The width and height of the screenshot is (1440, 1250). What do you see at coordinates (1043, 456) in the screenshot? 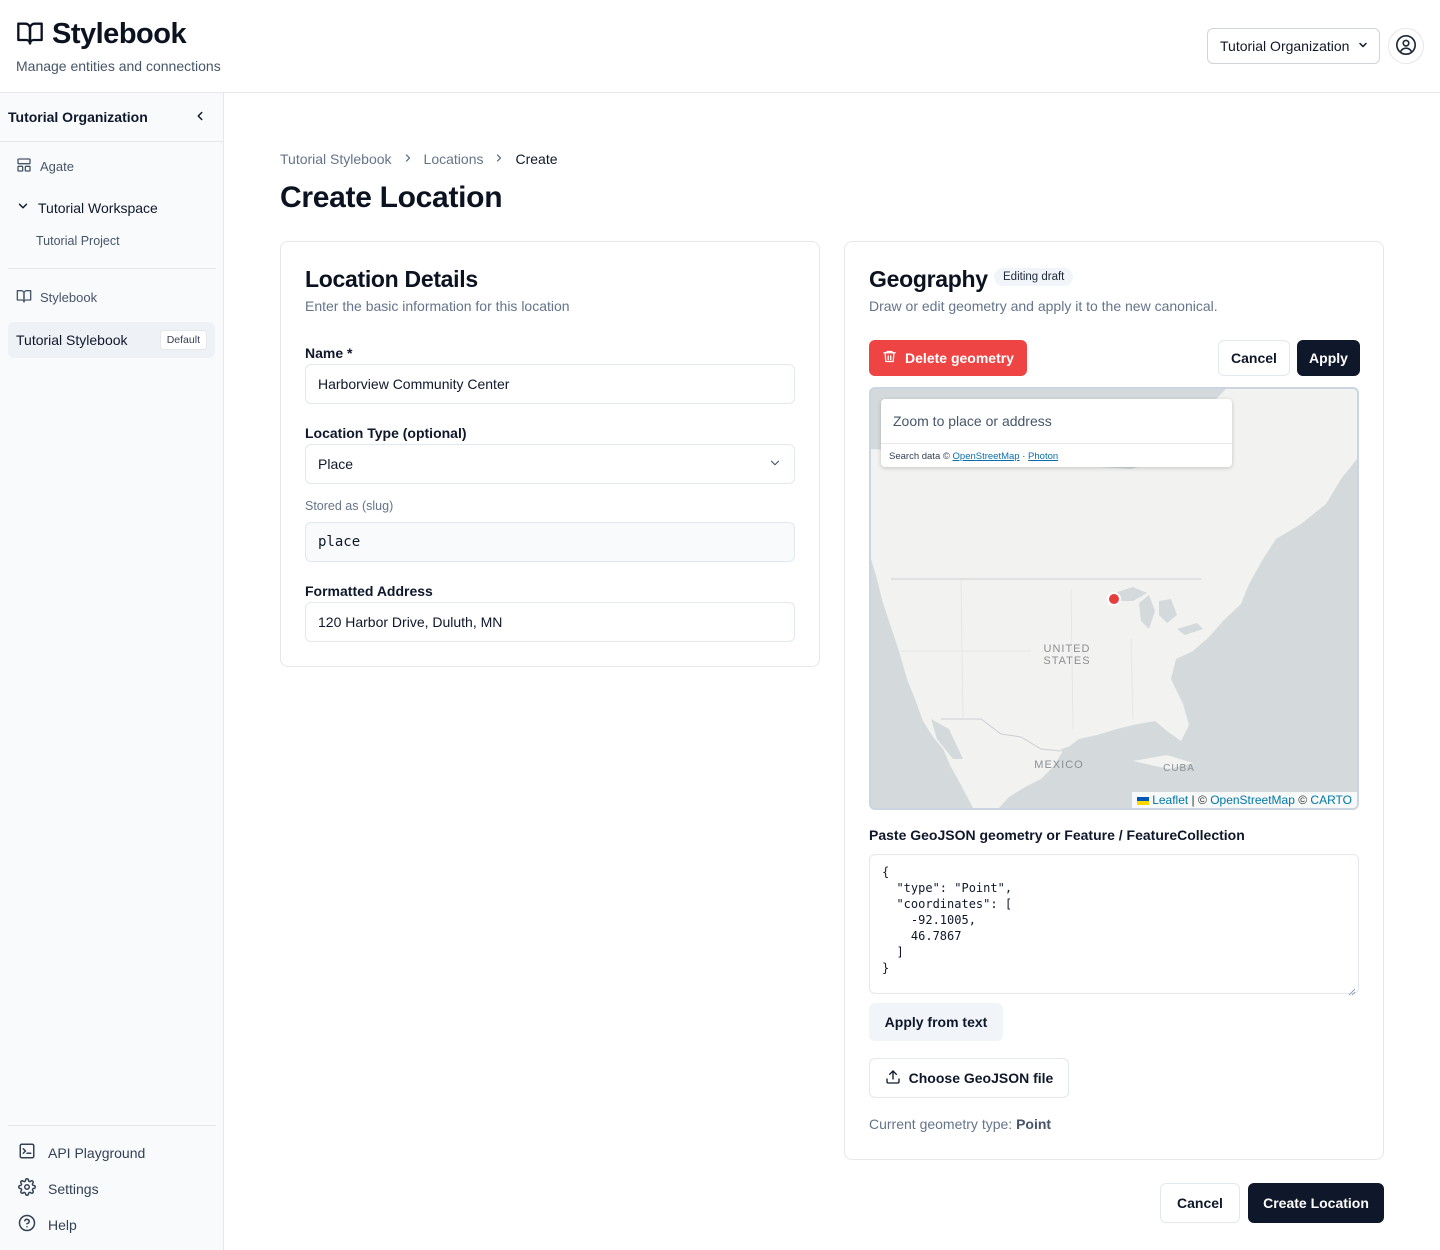
I see `search-attr-photon-link: Photon` at bounding box center [1043, 456].